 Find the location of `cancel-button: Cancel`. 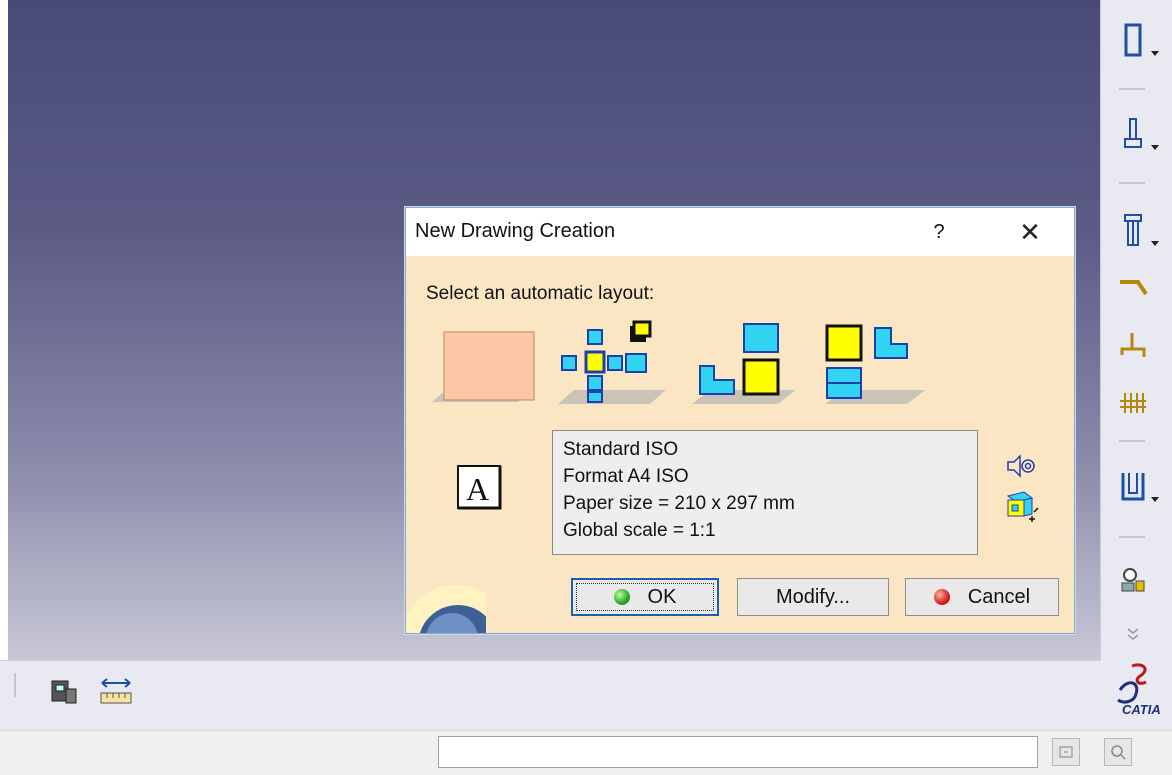

cancel-button: Cancel is located at coordinates (982, 597).